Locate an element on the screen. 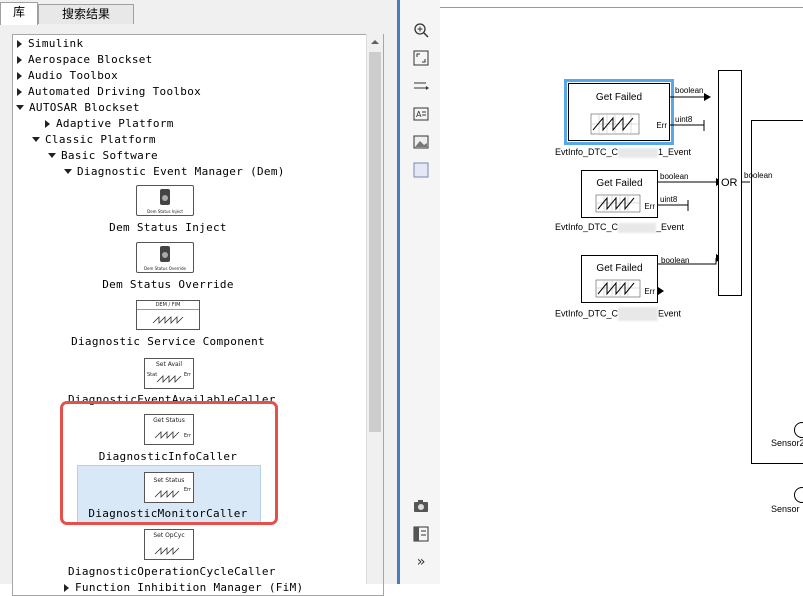 This screenshot has height=596, width=803. scrollbar-thumb is located at coordinates (375, 242).